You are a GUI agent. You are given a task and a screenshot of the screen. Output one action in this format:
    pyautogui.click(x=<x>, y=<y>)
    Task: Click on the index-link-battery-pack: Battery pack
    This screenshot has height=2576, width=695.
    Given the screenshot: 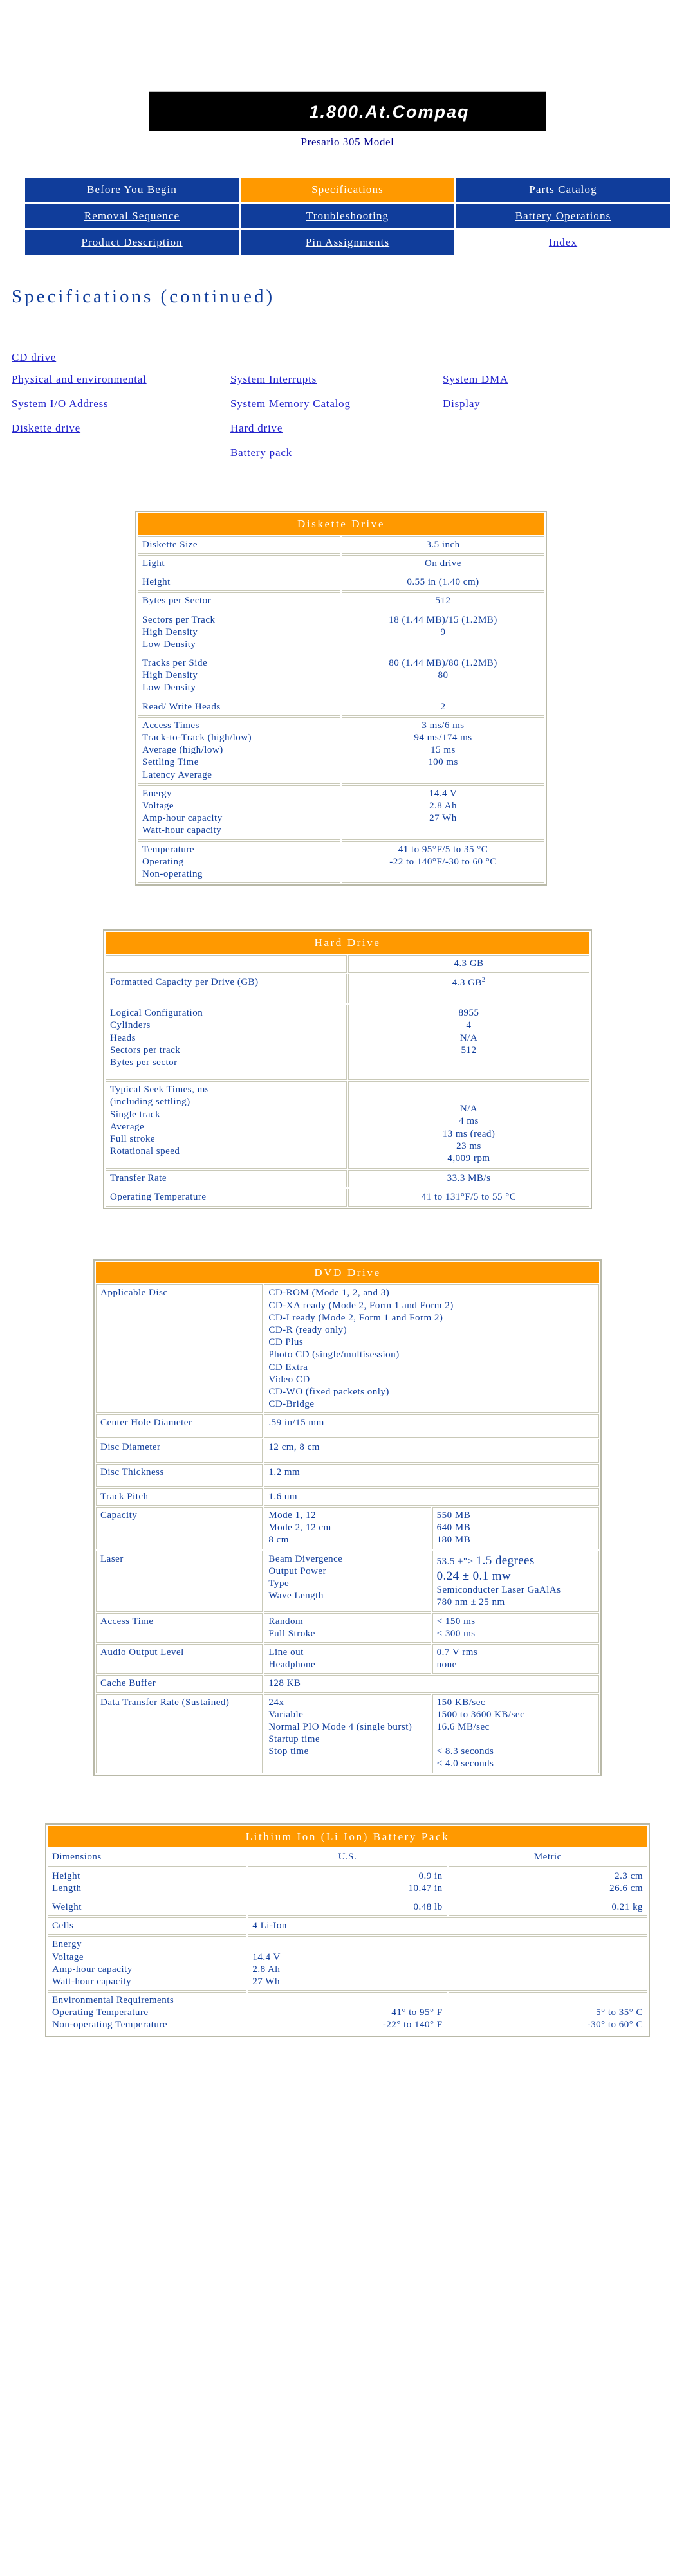 What is the action you would take?
    pyautogui.click(x=261, y=452)
    